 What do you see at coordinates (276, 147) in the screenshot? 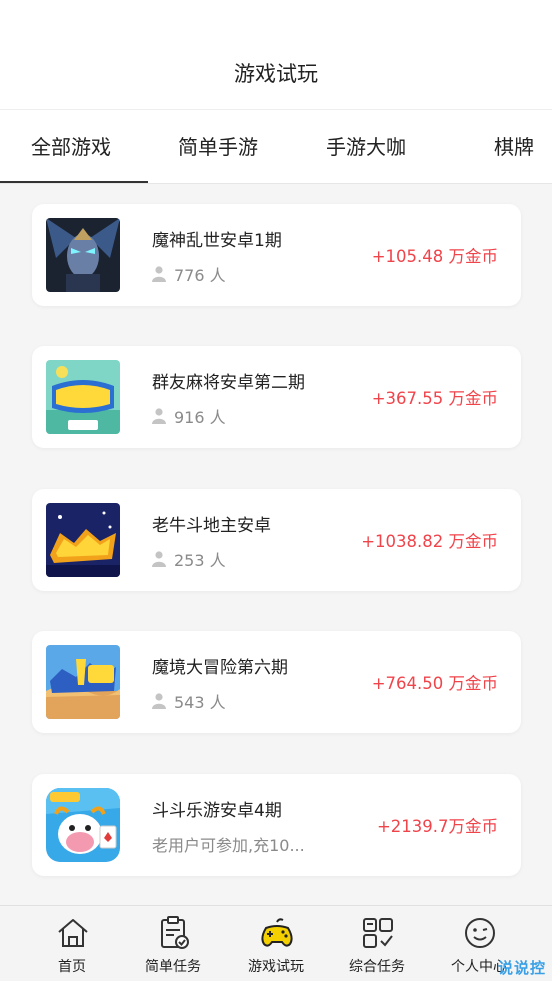
I see `category-tabs: 全部游戏 简单手游 手游大咖 棋牌` at bounding box center [276, 147].